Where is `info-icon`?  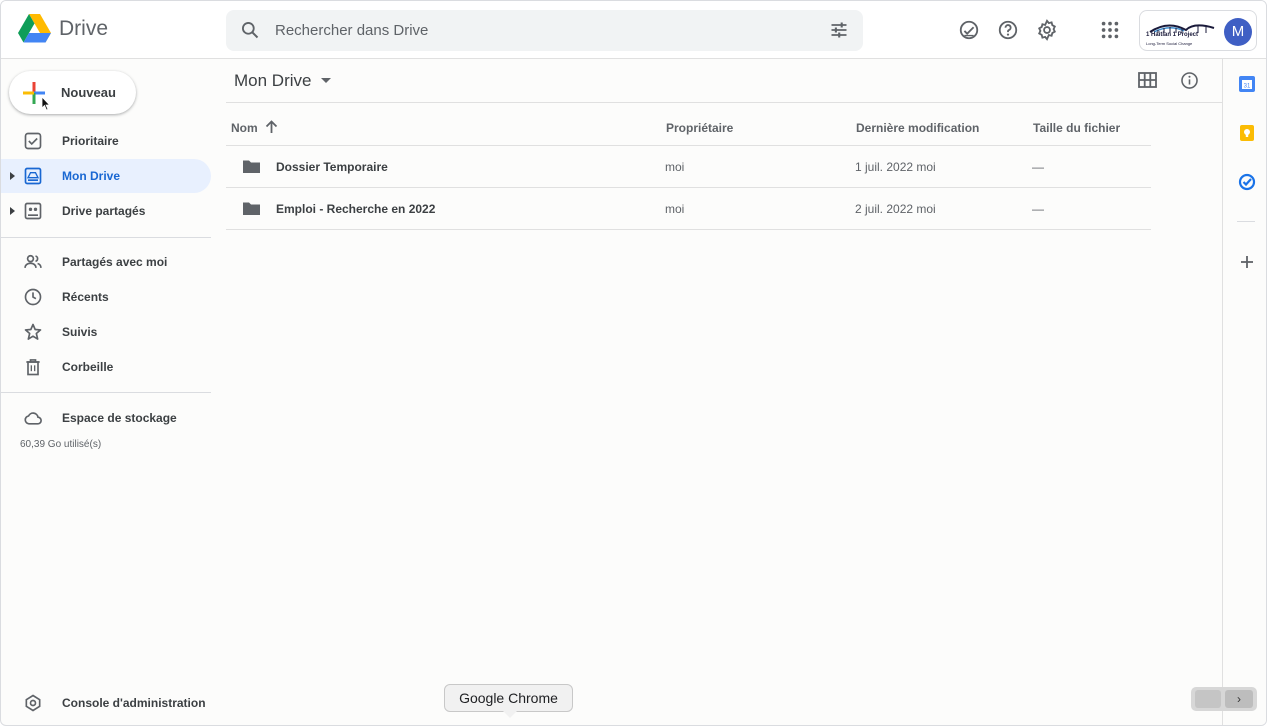 info-icon is located at coordinates (1189, 80).